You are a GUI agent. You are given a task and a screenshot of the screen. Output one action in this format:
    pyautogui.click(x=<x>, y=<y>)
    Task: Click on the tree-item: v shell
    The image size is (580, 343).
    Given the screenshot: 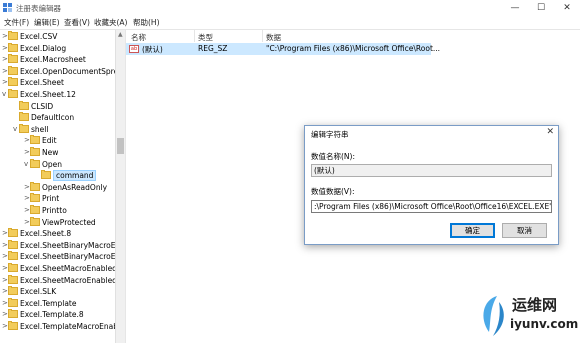 What is the action you would take?
    pyautogui.click(x=57, y=129)
    